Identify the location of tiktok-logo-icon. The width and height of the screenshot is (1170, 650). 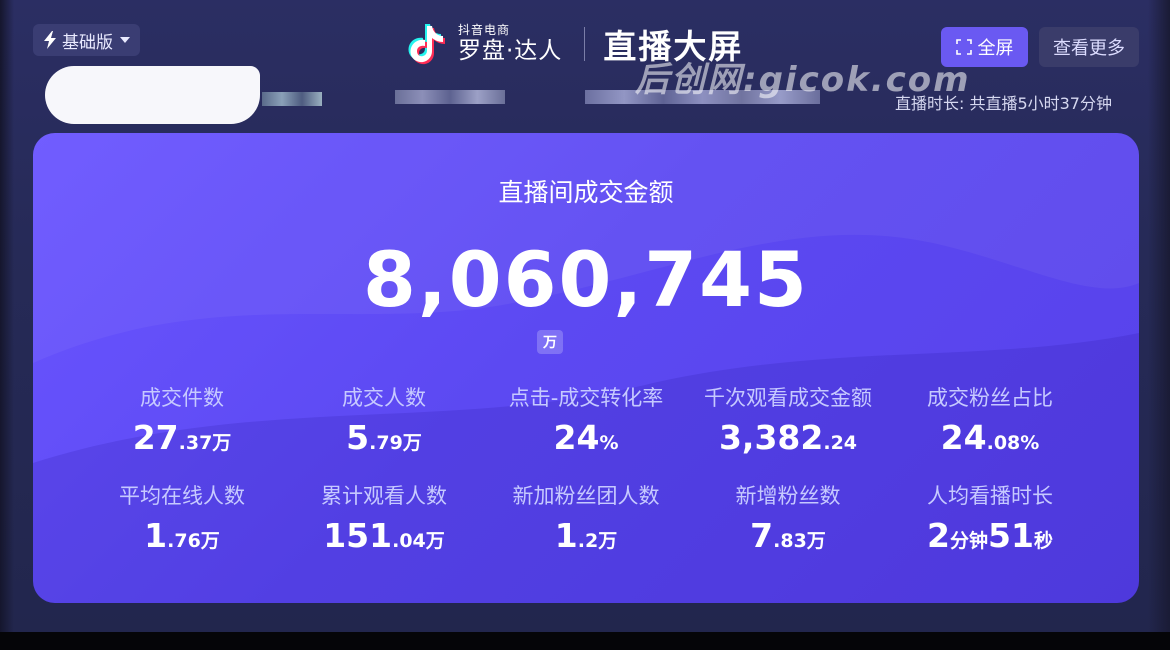
(426, 44).